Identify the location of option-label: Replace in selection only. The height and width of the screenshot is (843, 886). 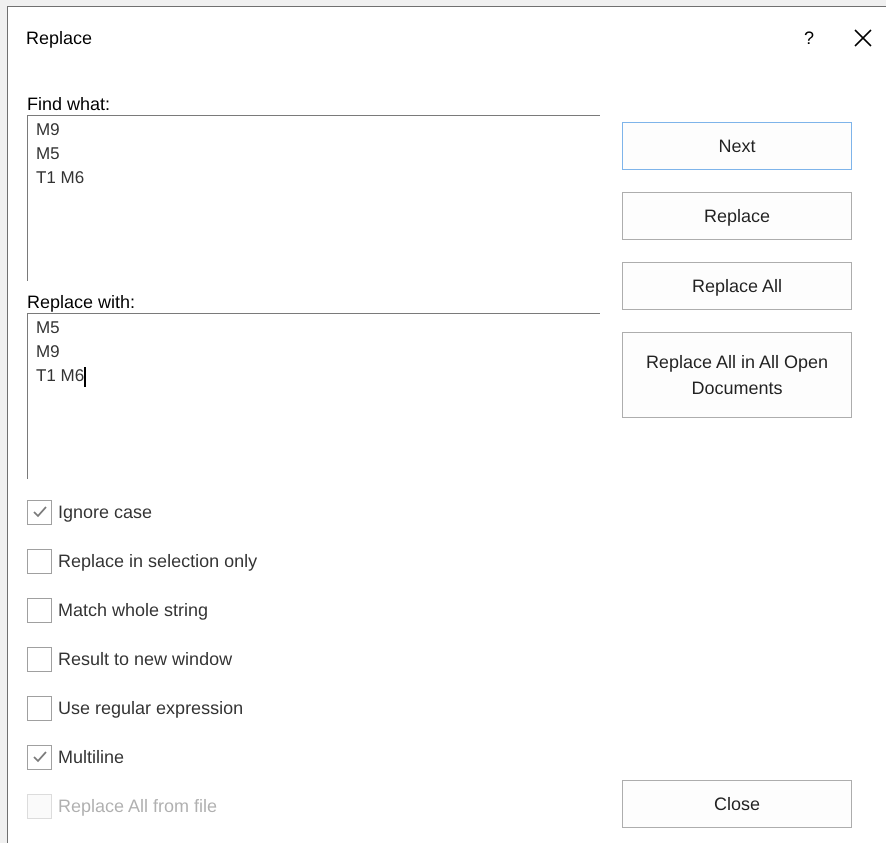
(158, 561).